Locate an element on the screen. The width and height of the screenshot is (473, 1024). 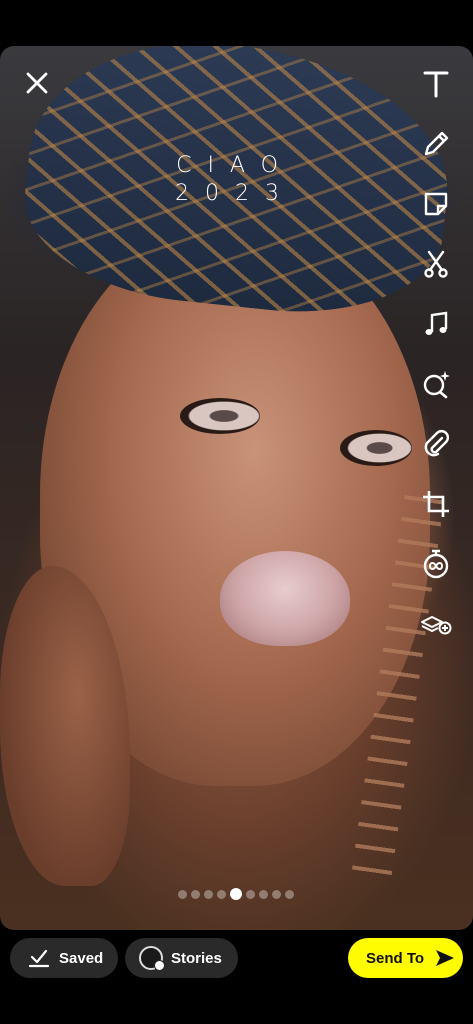
sticker-icon is located at coordinates (436, 204).